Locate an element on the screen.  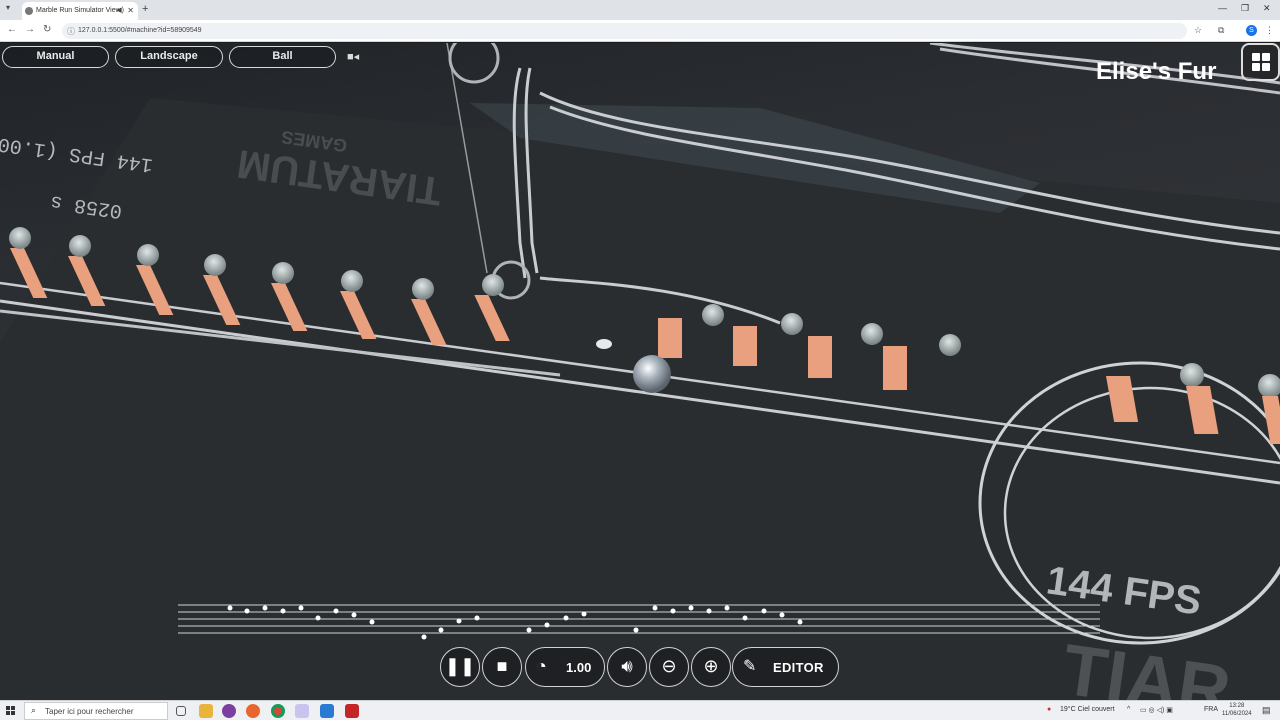
bookmark-star-icon: ☆ is located at coordinates (1198, 30).